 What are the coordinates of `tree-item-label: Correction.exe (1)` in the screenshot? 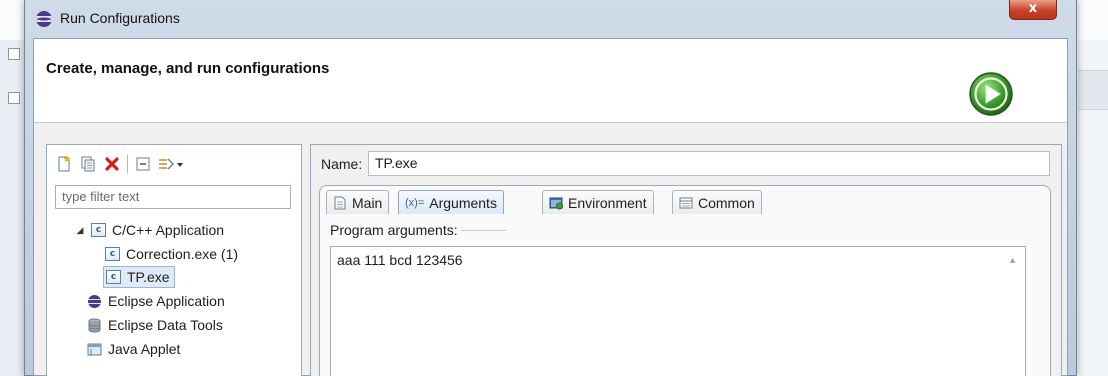 It's located at (182, 254).